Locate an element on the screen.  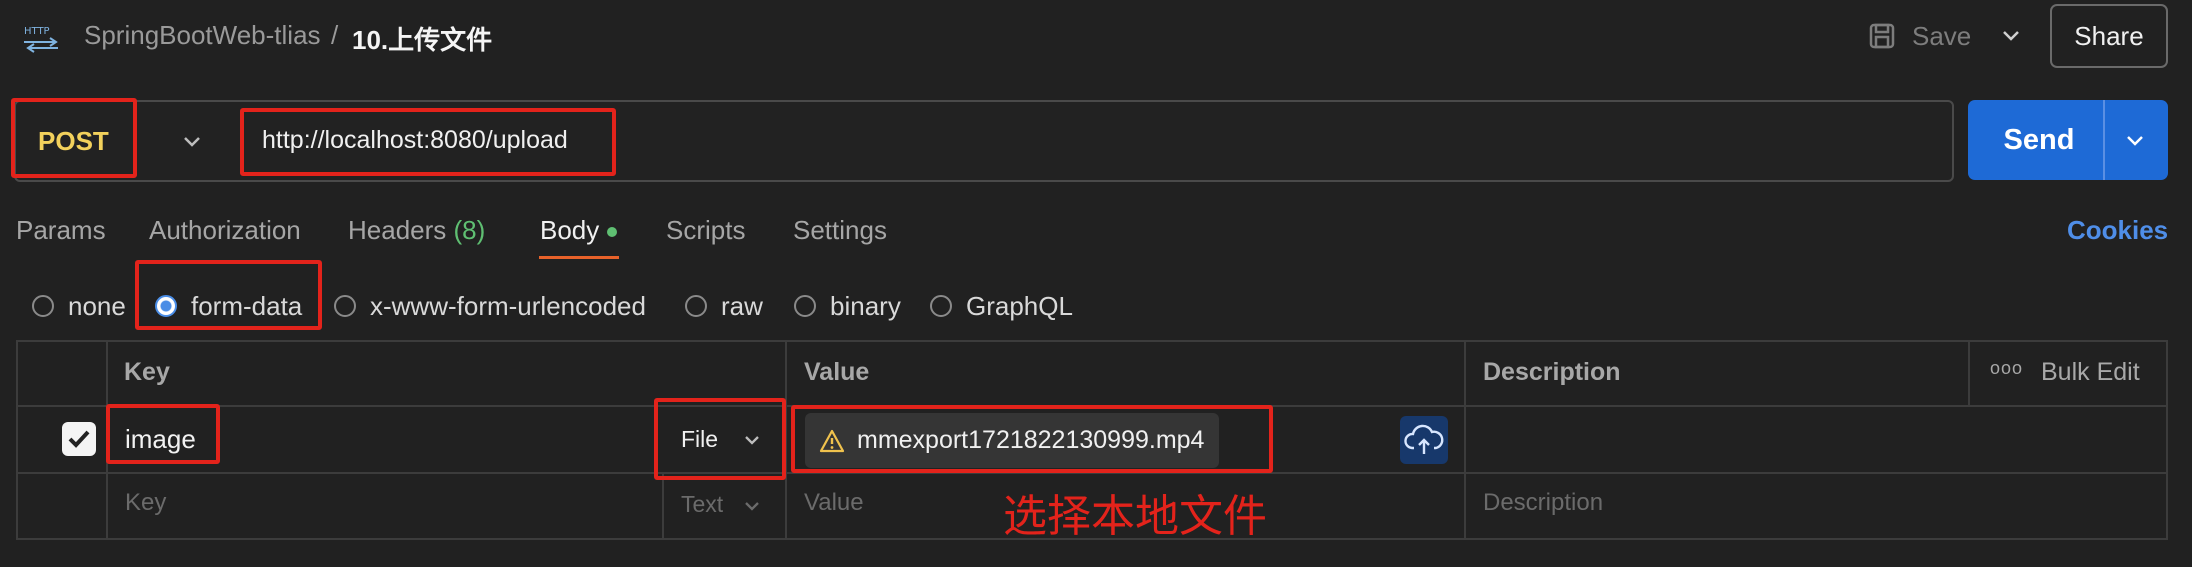
save-button: Save is located at coordinates (1919, 36).